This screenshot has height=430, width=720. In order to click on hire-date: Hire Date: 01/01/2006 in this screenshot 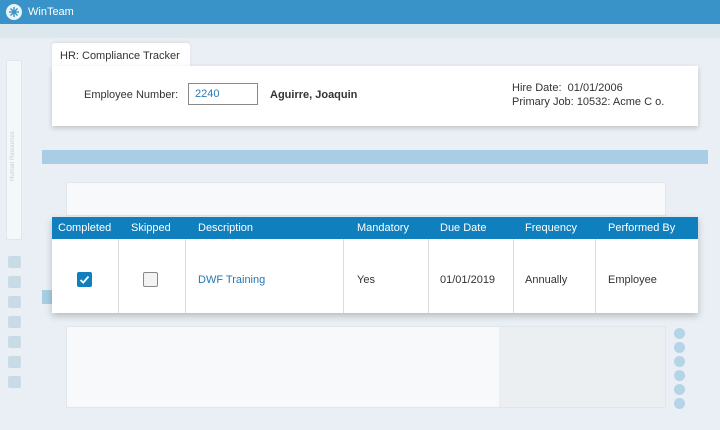, I will do `click(567, 88)`.